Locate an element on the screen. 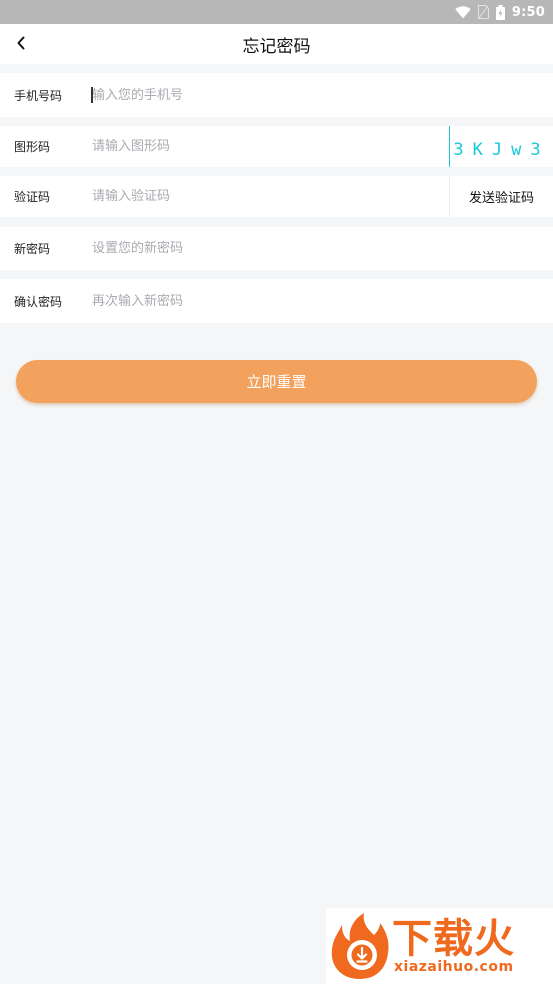 Image resolution: width=553 pixels, height=984 pixels. captcha-row: 图形码 3KJw3 is located at coordinates (276, 146).